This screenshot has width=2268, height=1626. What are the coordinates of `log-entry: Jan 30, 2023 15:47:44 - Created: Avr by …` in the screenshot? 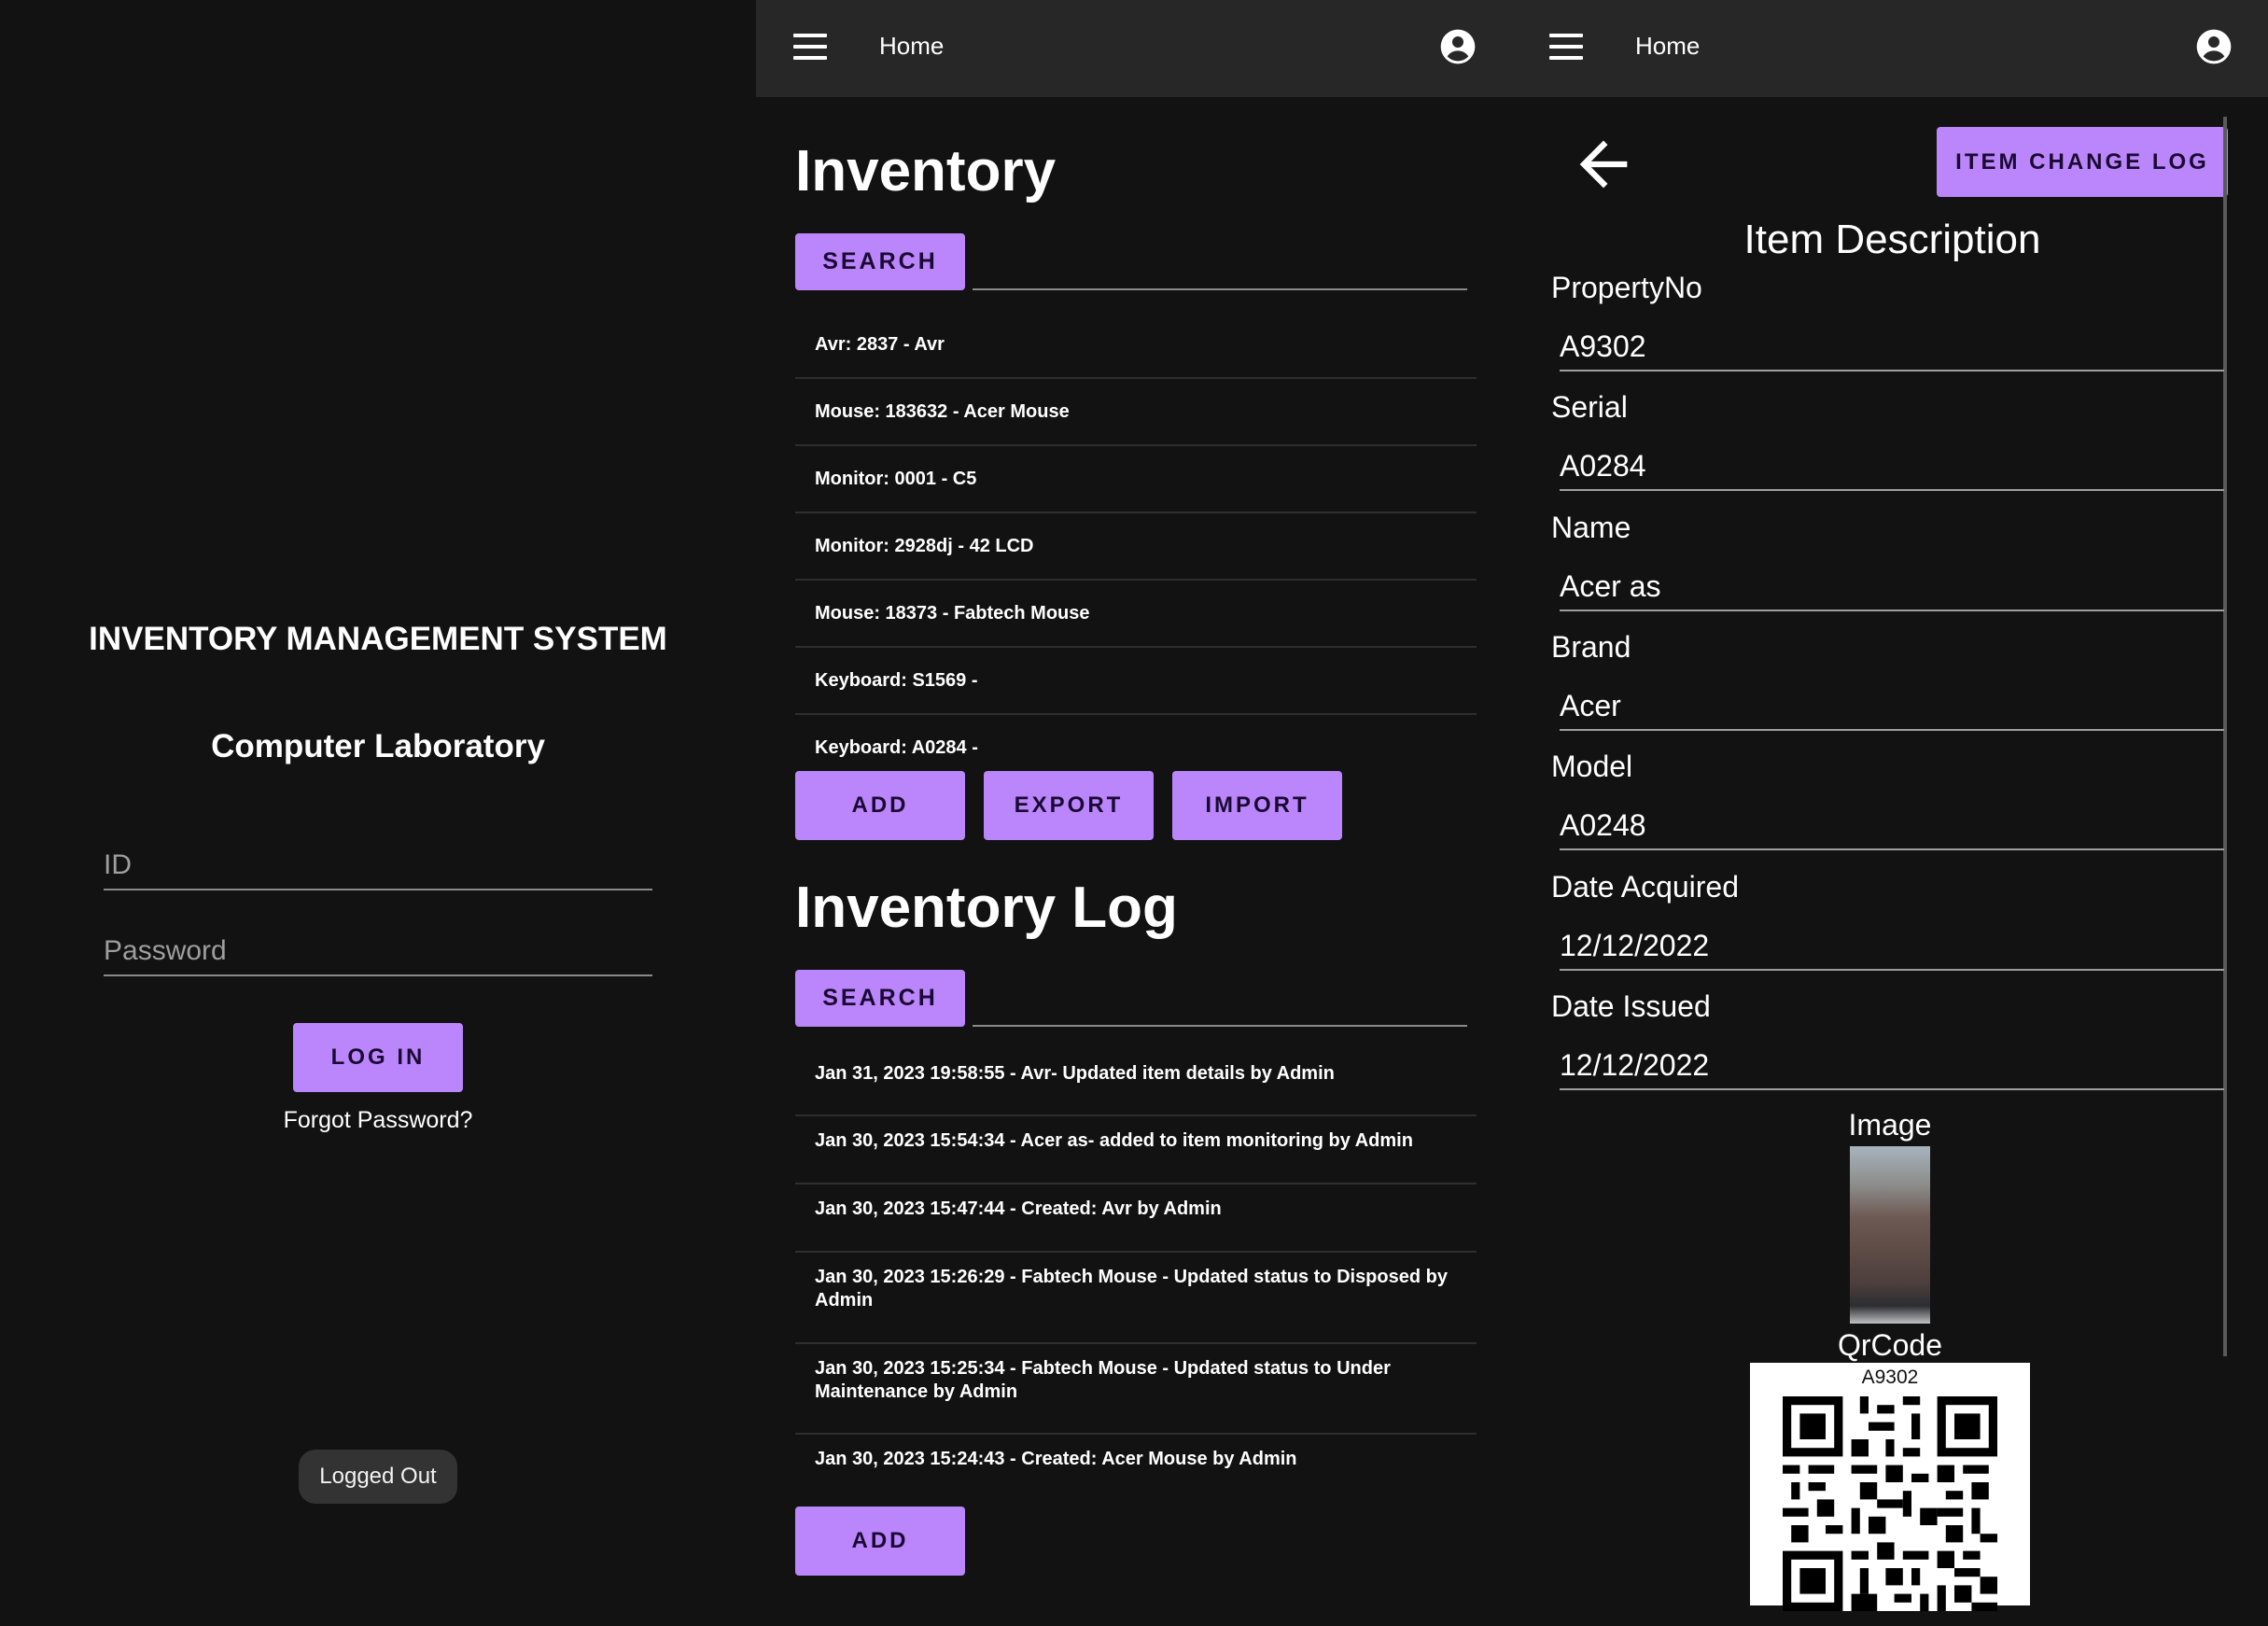 It's located at (1136, 1218).